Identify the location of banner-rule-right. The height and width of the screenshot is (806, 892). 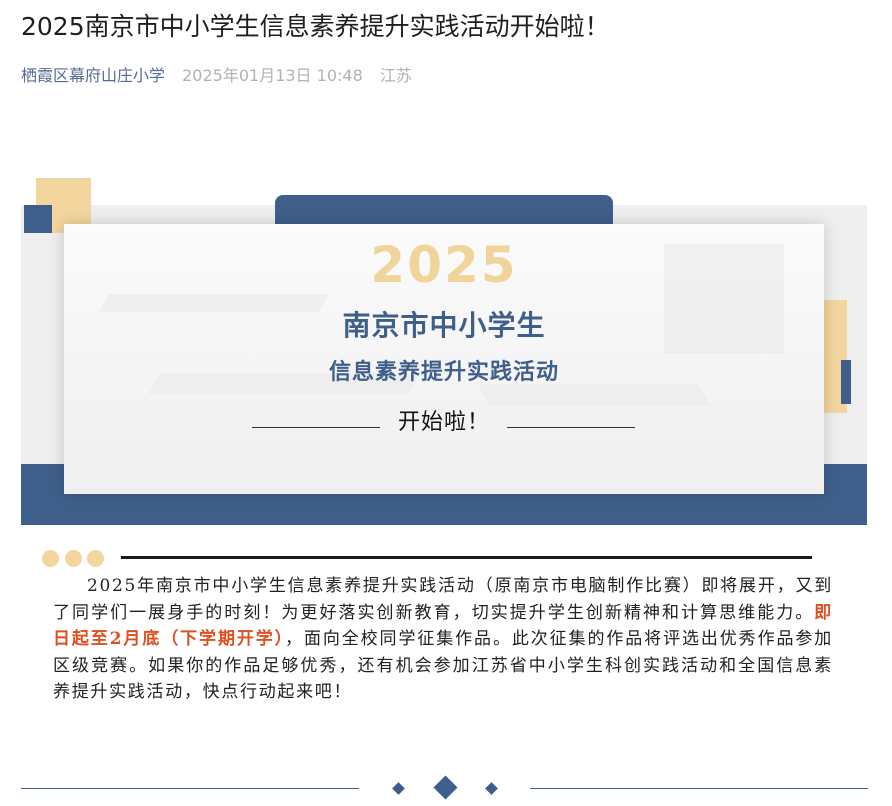
(571, 427).